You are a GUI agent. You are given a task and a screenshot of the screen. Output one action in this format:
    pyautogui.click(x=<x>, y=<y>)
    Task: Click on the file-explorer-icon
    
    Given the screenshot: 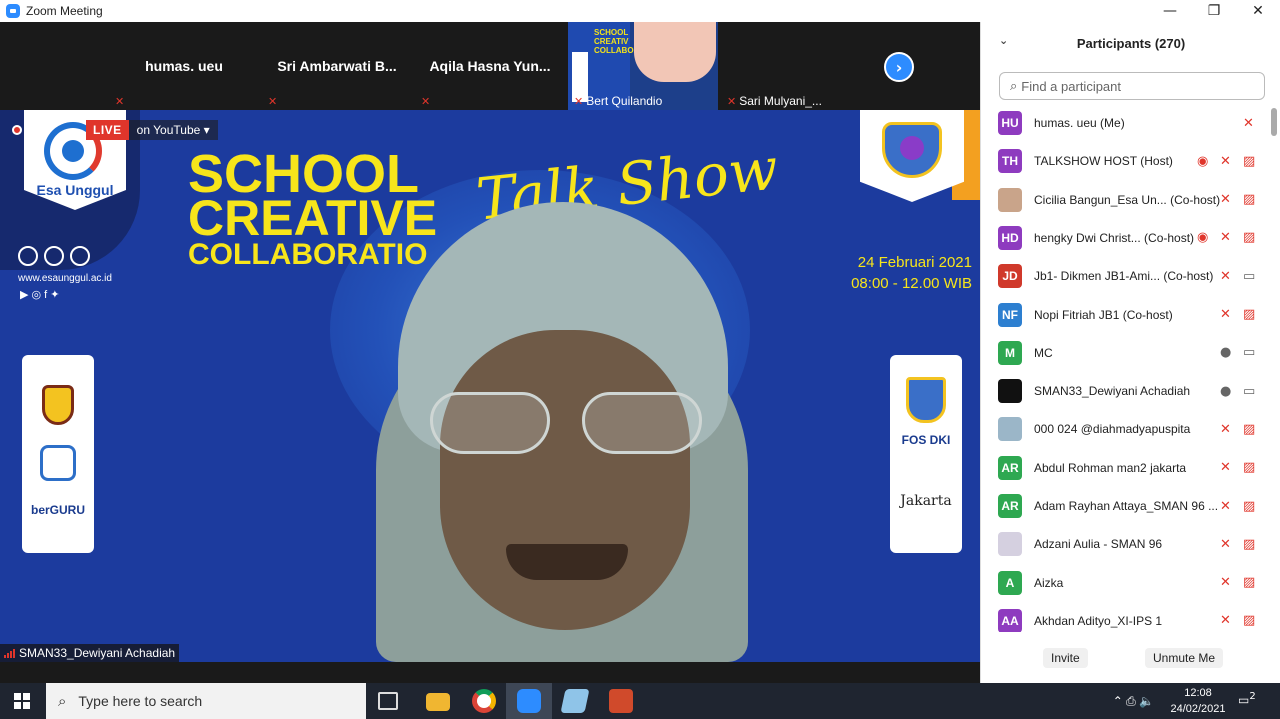 What is the action you would take?
    pyautogui.click(x=438, y=702)
    